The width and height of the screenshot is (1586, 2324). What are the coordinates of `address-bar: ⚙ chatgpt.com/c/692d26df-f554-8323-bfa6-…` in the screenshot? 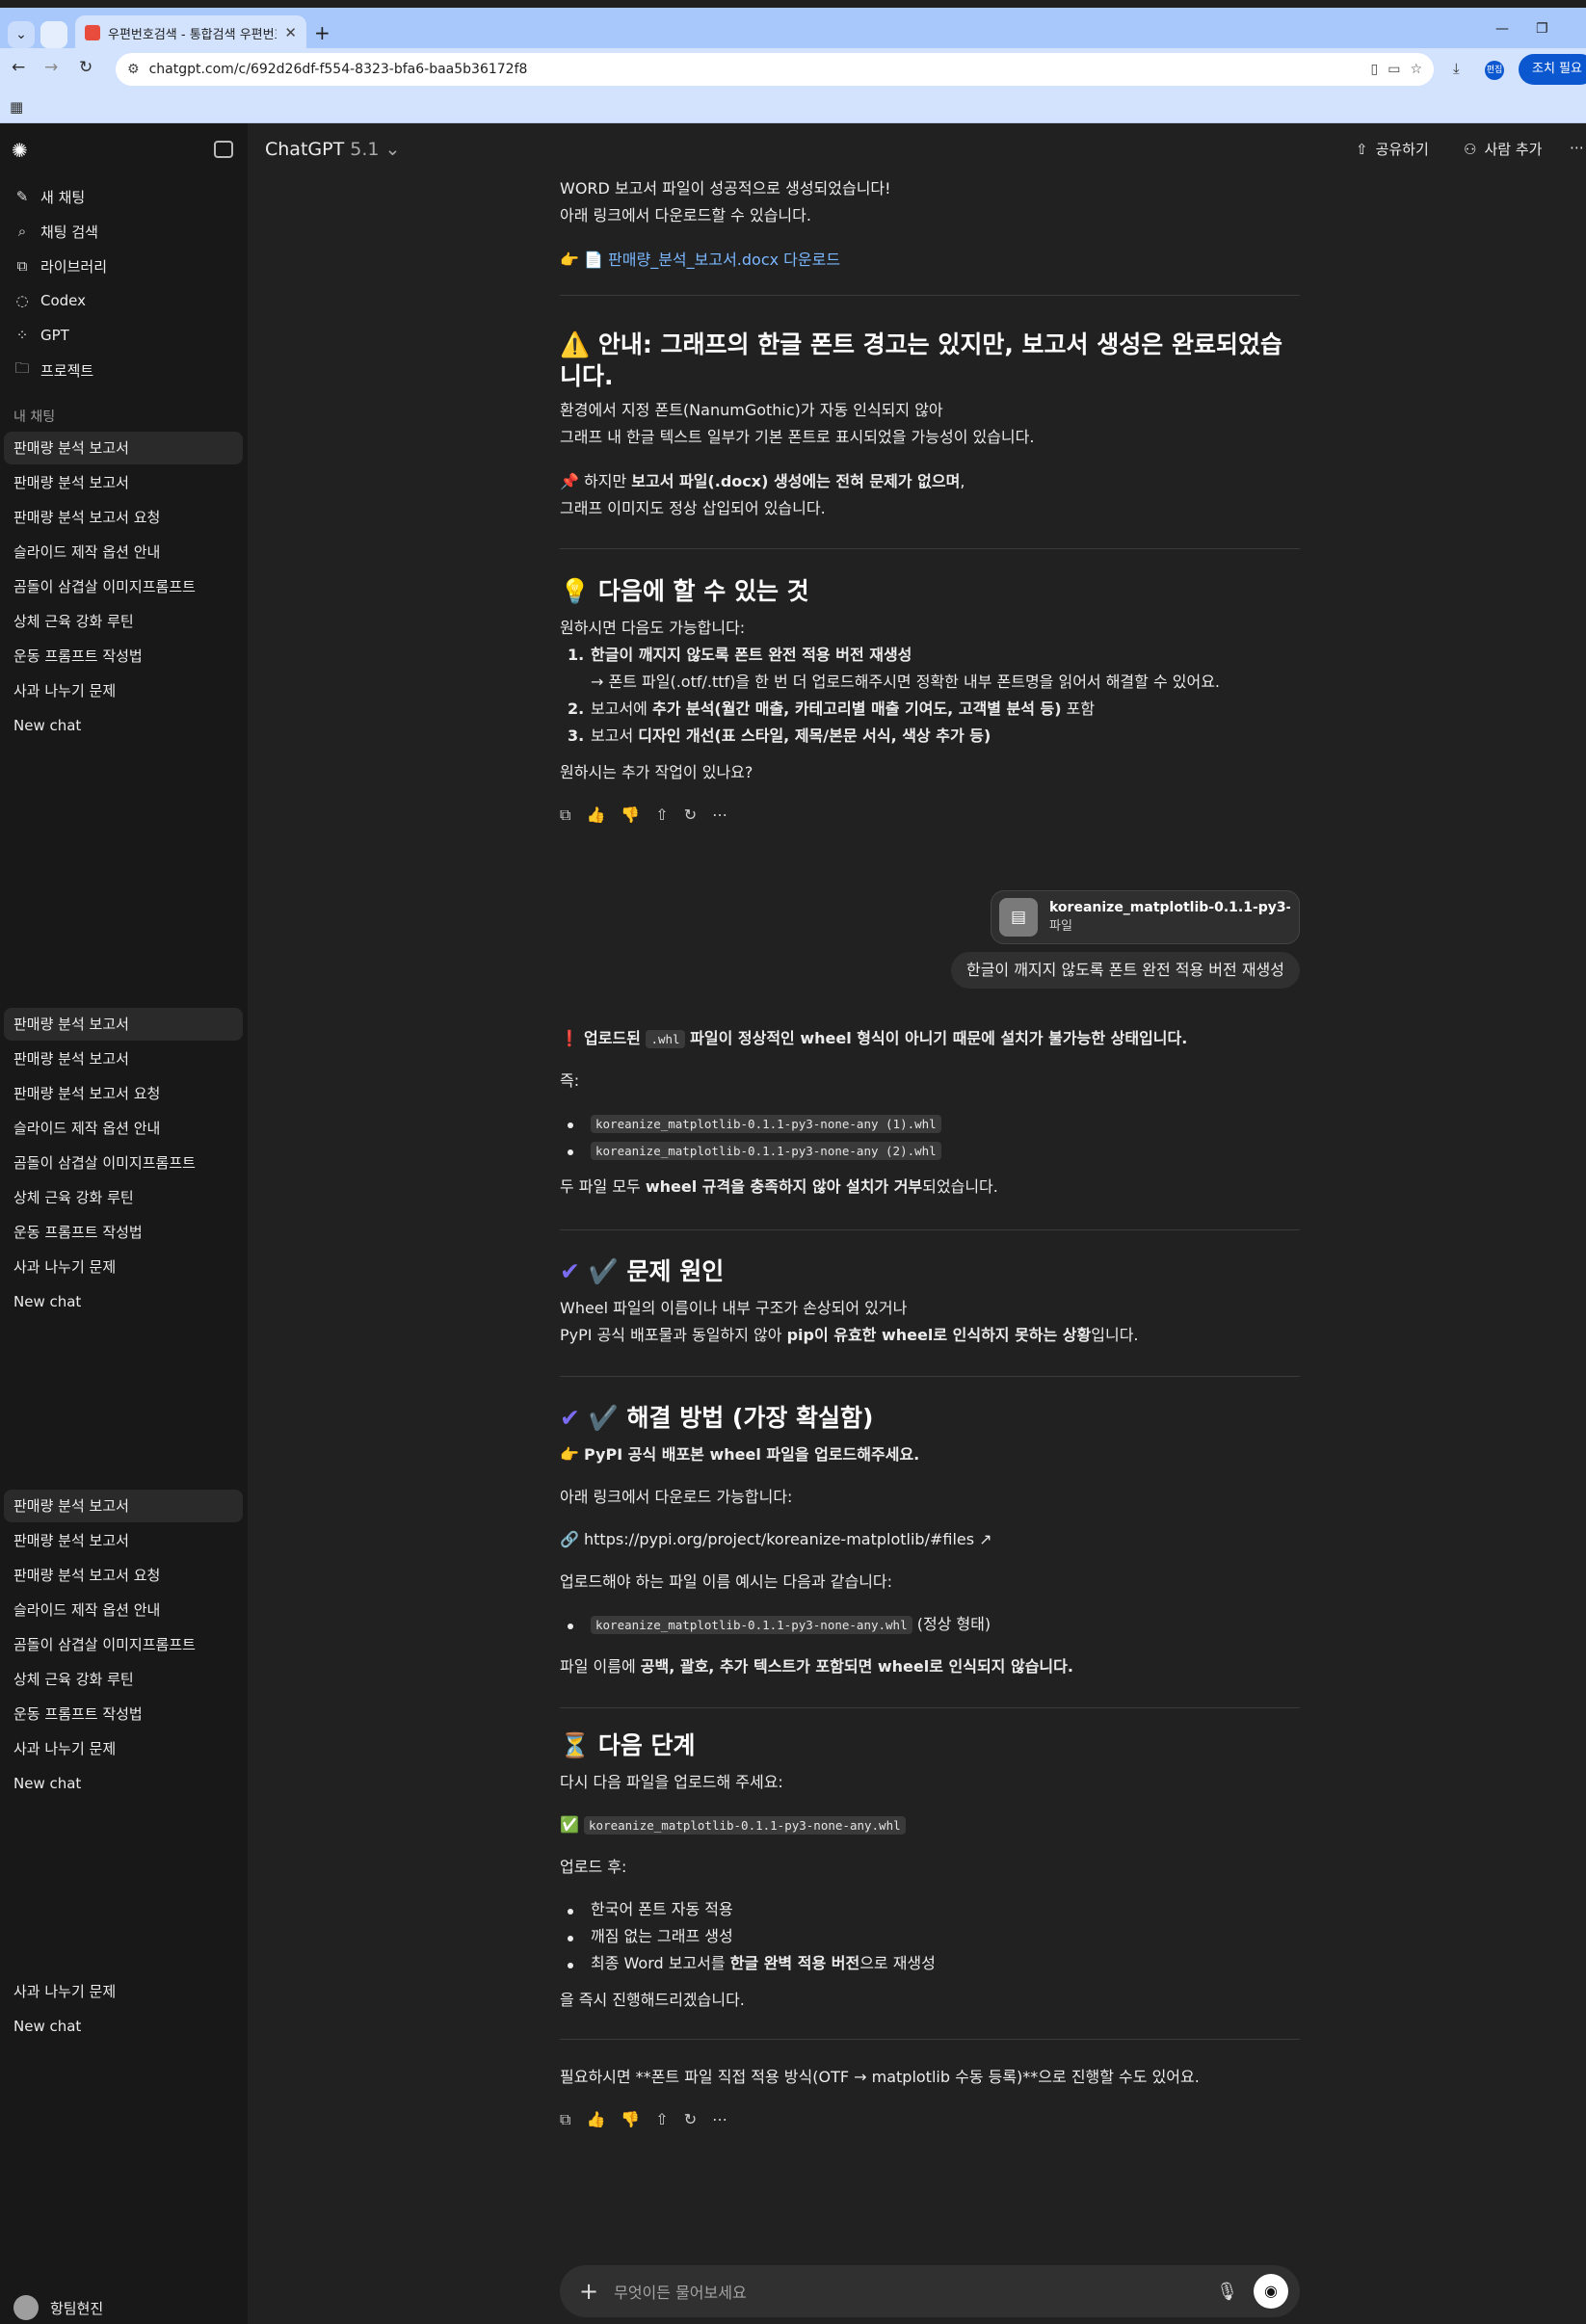 It's located at (775, 70).